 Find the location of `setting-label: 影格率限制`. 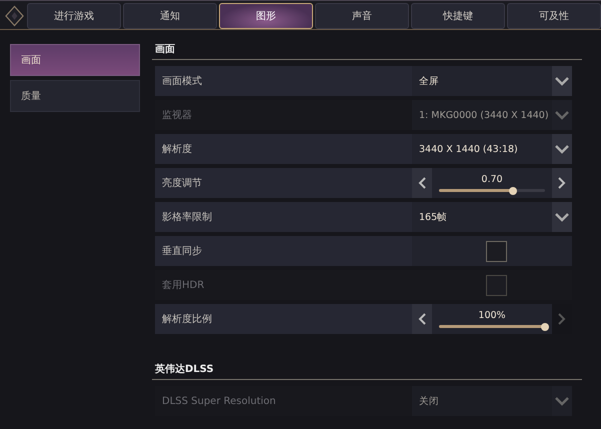

setting-label: 影格率限制 is located at coordinates (187, 217).